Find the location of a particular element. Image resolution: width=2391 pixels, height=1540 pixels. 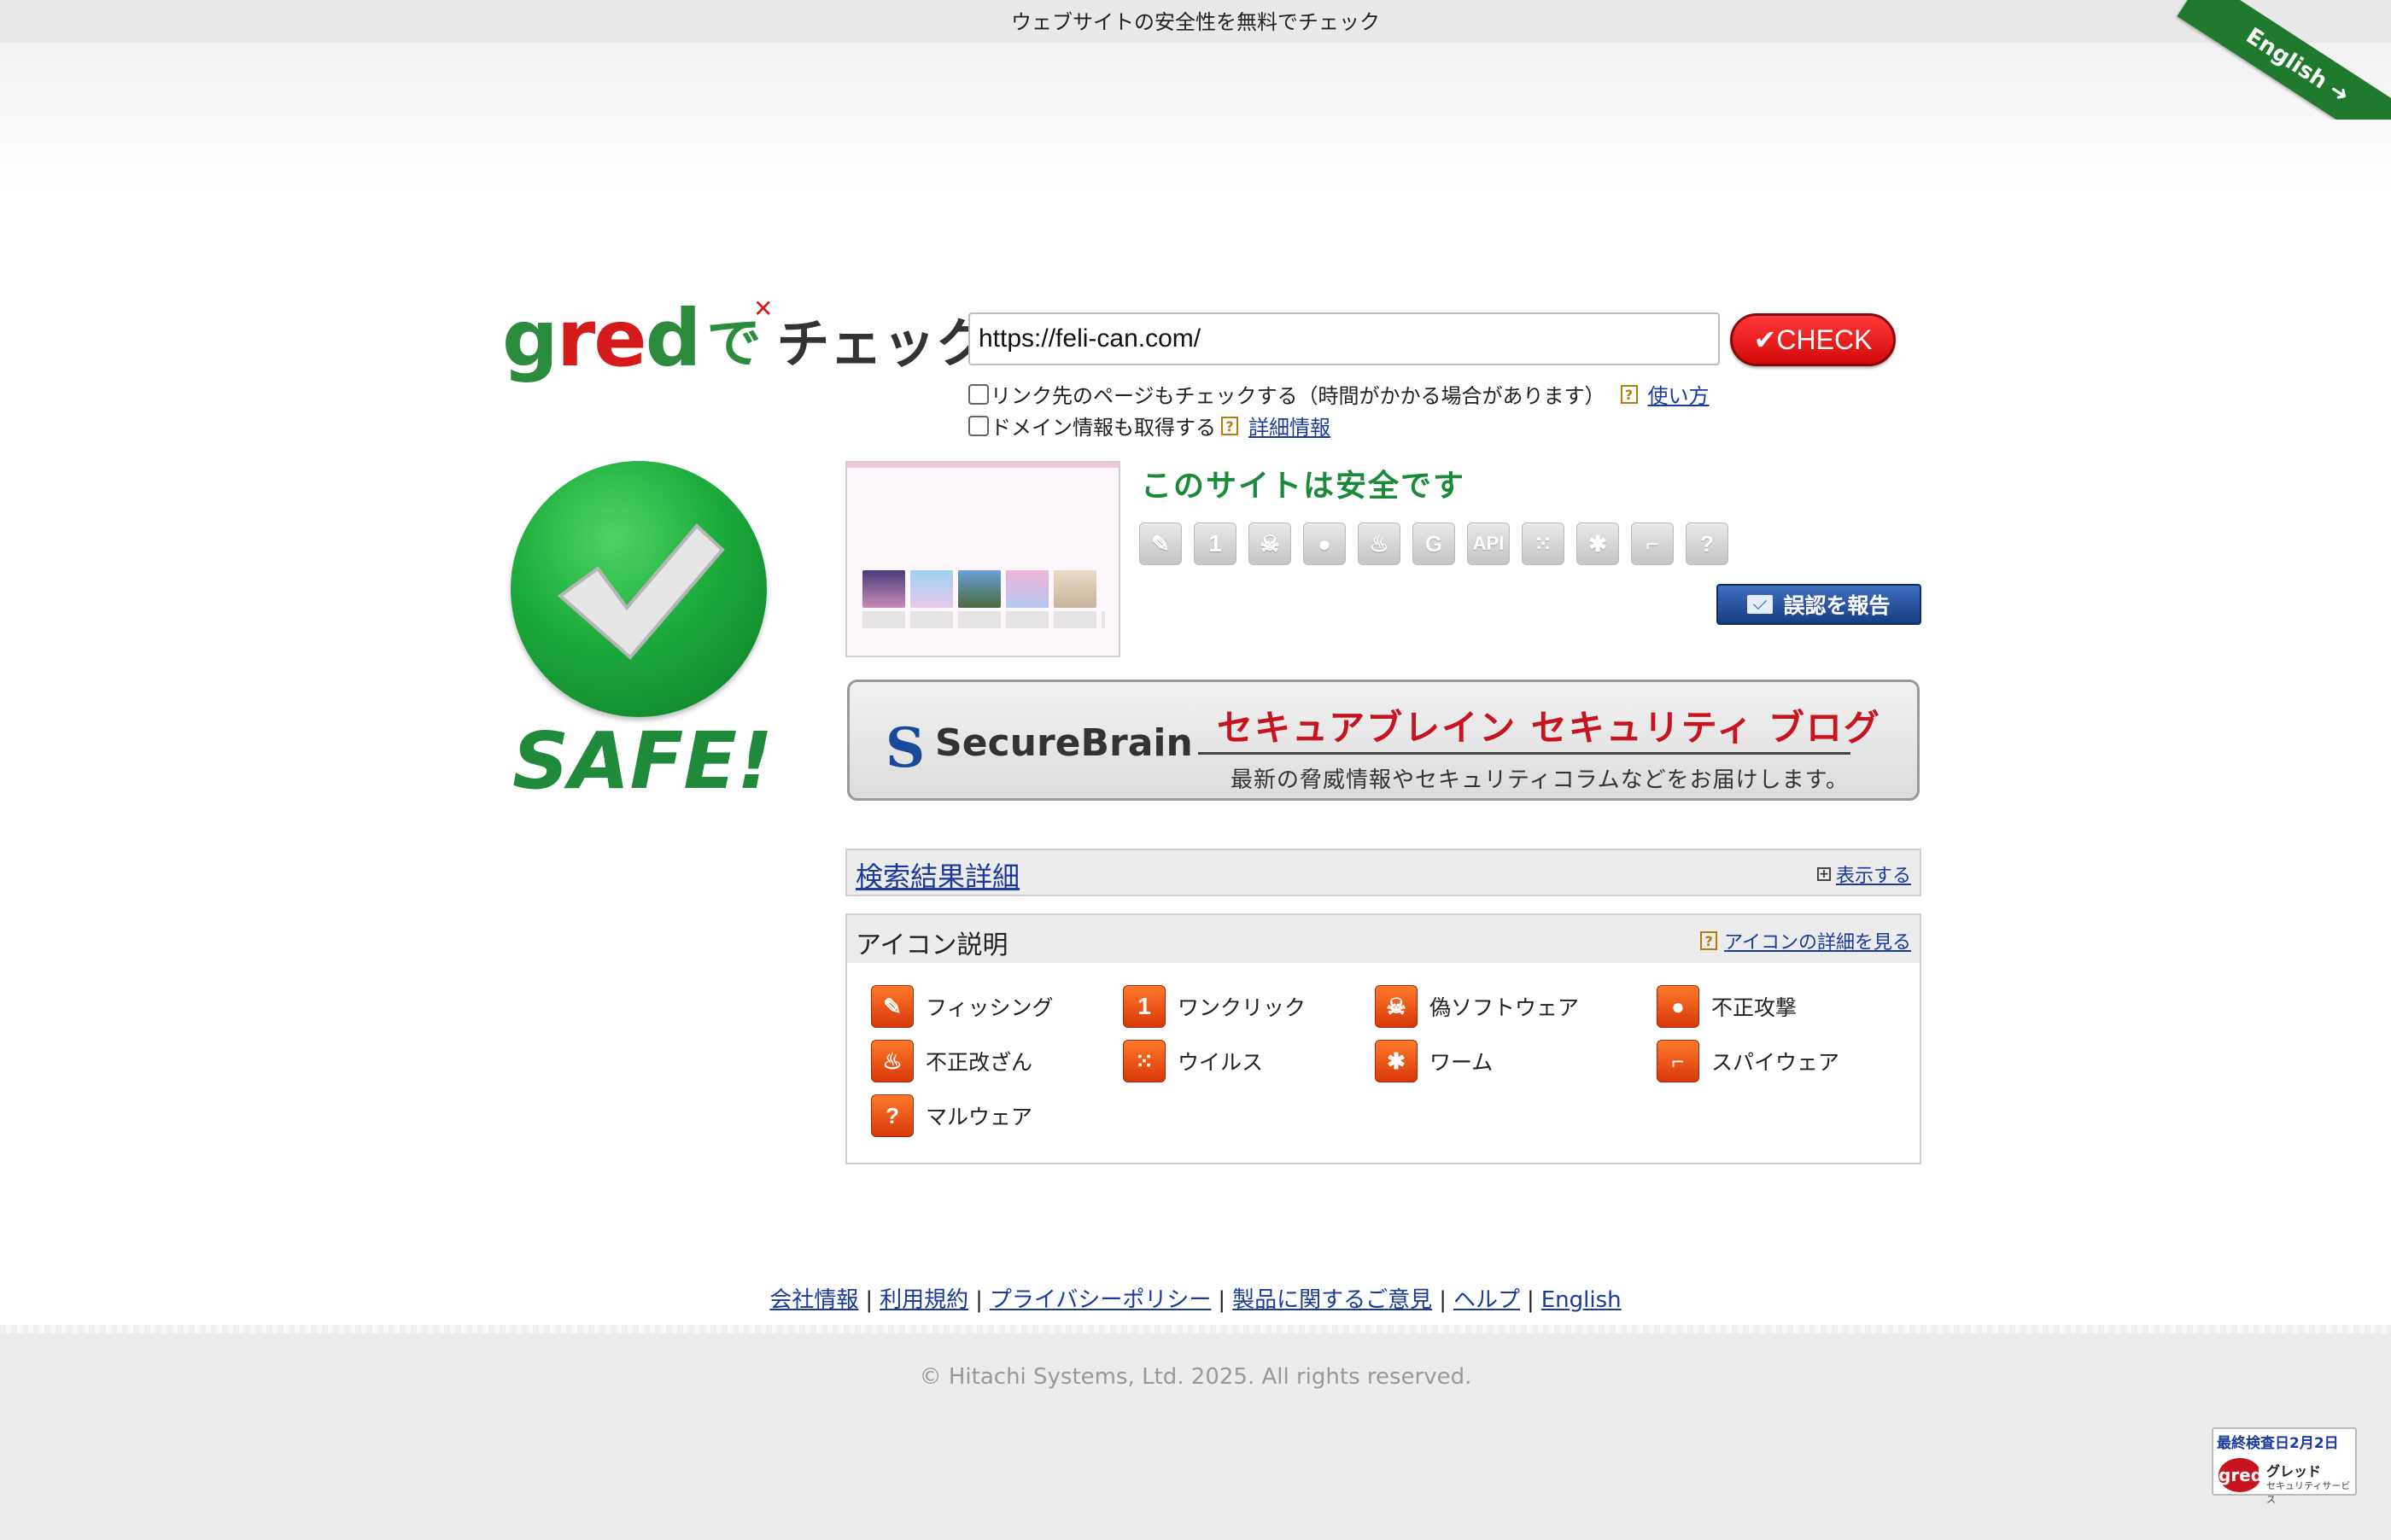

legend-item: ⁙ ウイルス is located at coordinates (1249, 1061).